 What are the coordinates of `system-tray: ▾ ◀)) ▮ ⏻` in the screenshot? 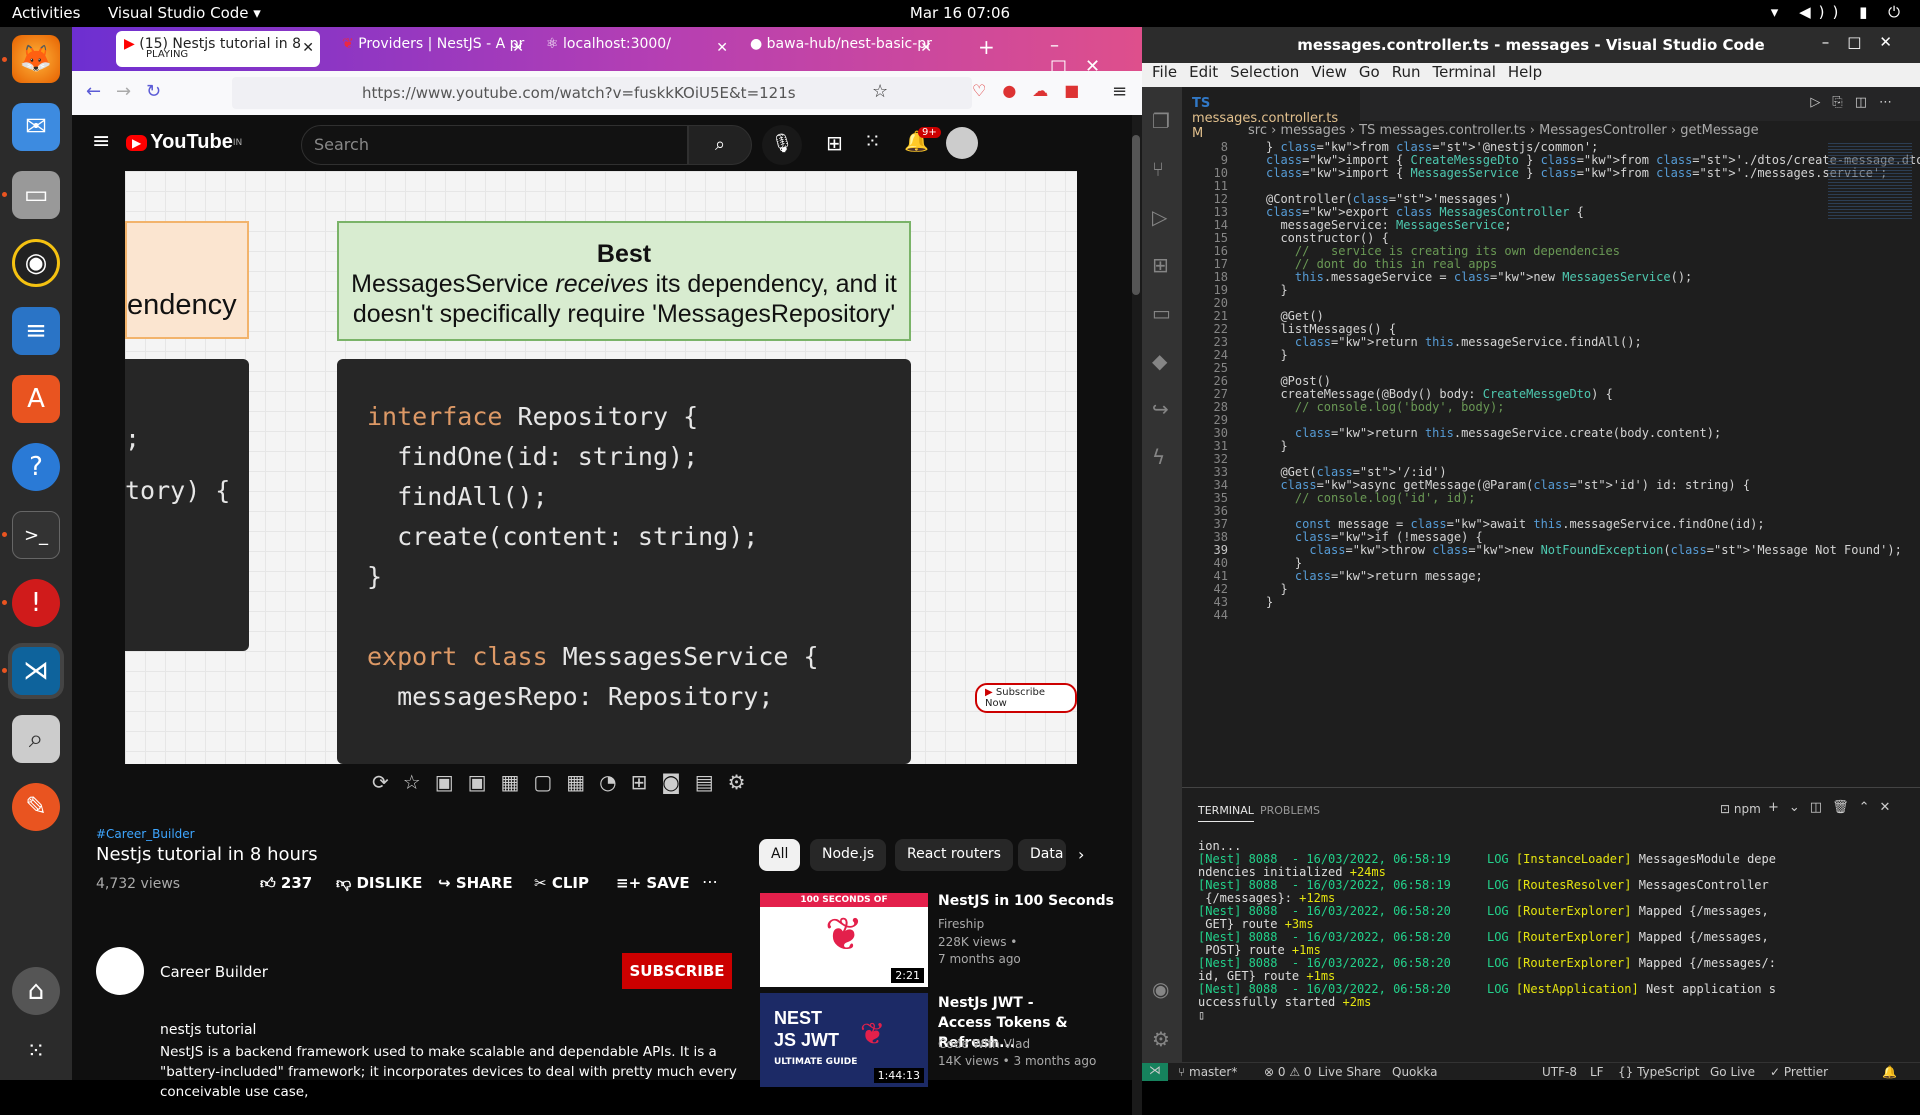 It's located at (1839, 12).